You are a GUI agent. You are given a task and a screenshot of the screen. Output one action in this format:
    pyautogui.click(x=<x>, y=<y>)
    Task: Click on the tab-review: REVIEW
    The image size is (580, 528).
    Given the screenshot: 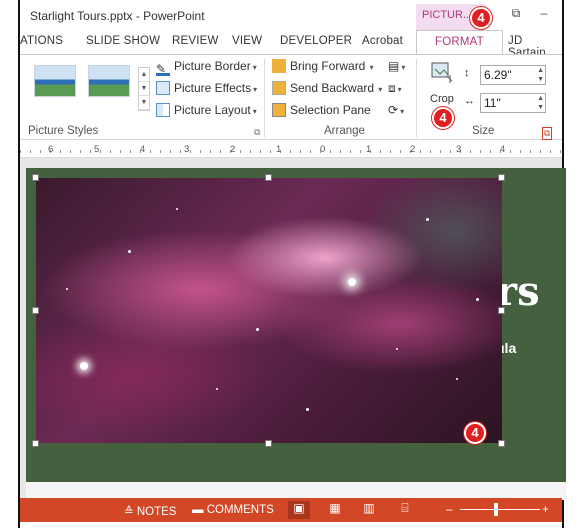 What is the action you would take?
    pyautogui.click(x=195, y=41)
    